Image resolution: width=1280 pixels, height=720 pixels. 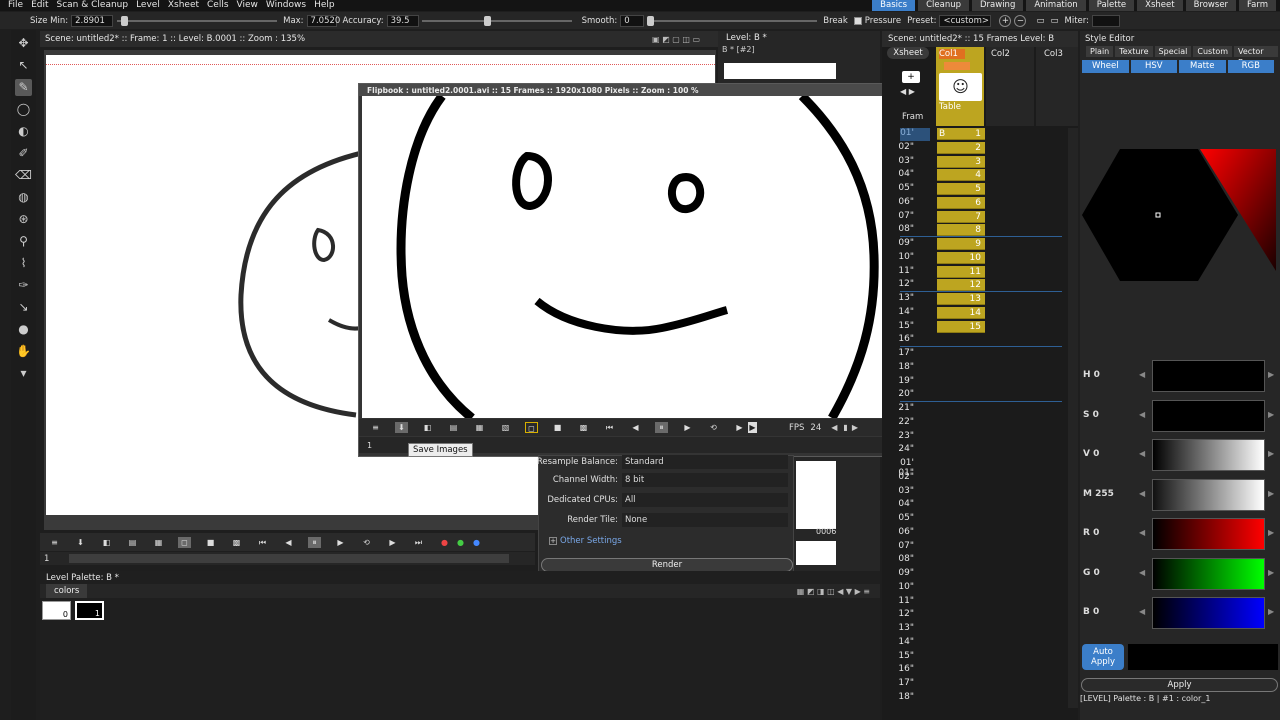 I want to click on cap-icon: ▭, so click(x=1040, y=21).